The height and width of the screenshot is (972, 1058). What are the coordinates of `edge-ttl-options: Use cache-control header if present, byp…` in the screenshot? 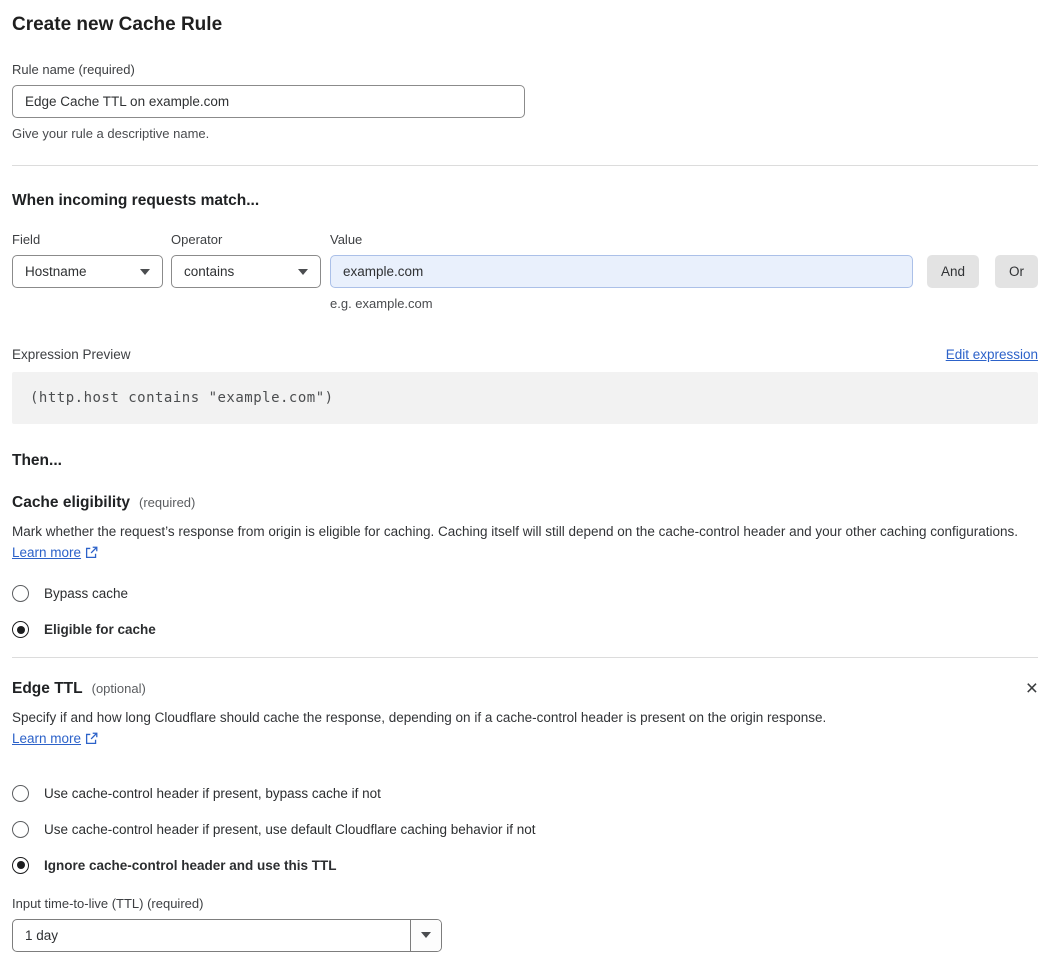 It's located at (525, 829).